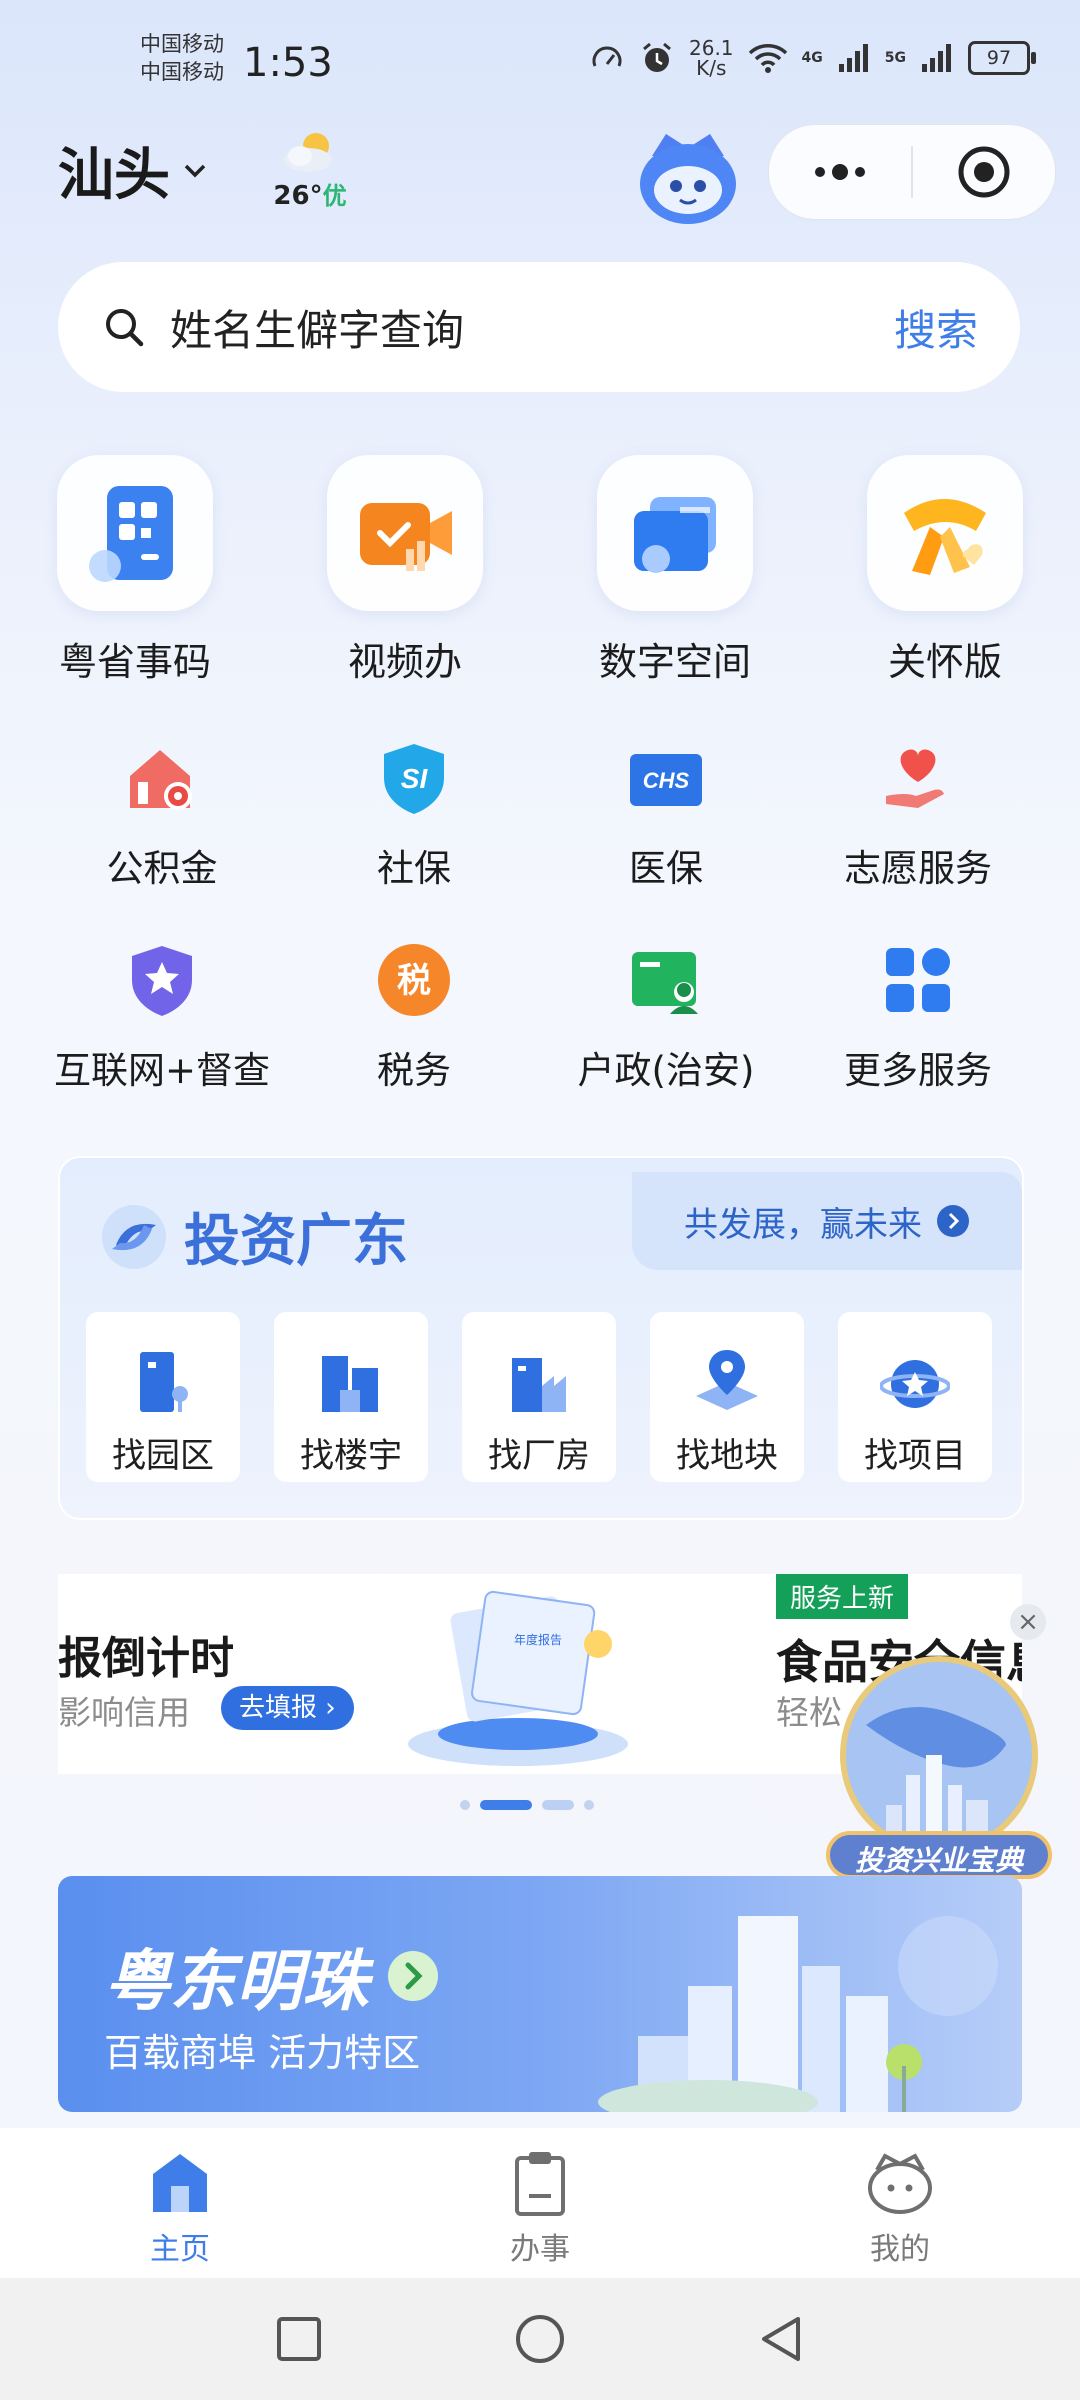  Describe the element at coordinates (936, 327) in the screenshot. I see `search-button: 搜索` at that location.